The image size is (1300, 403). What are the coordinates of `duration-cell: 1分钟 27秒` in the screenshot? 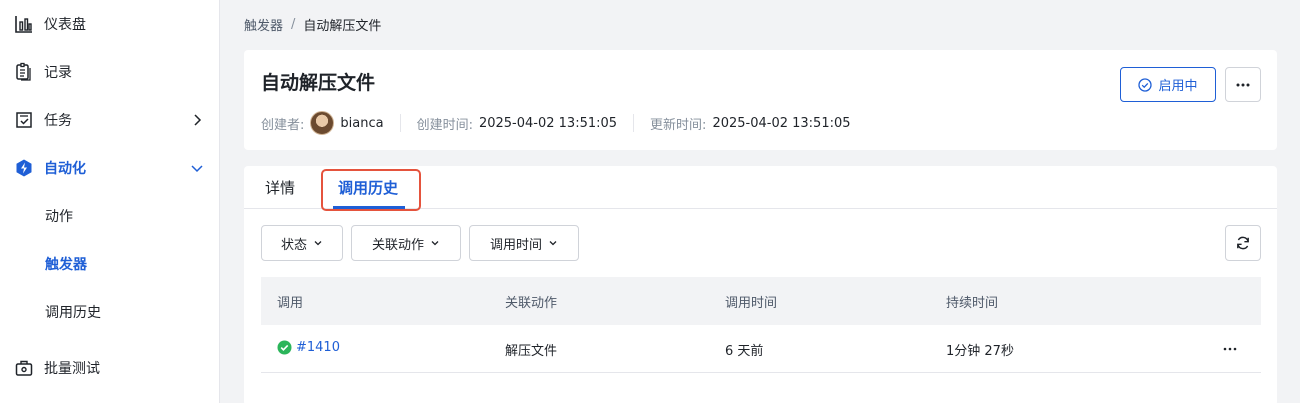 It's located at (980, 351).